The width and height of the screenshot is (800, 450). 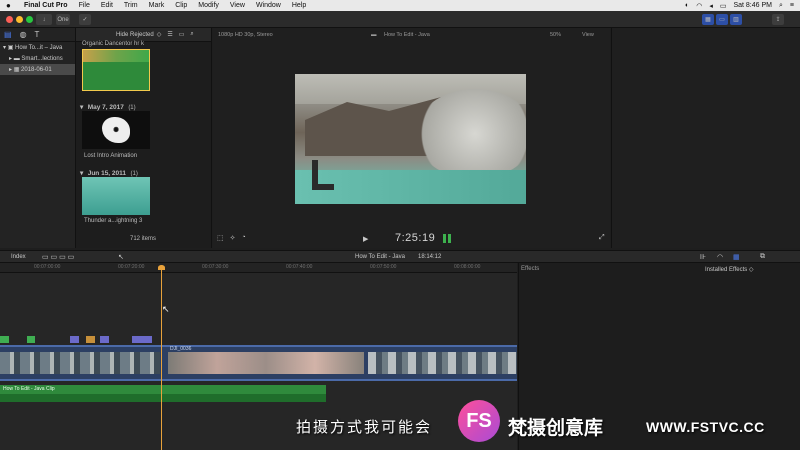 What do you see at coordinates (131, 267) in the screenshot?
I see `ruler-tick: 00:07:20:00` at bounding box center [131, 267].